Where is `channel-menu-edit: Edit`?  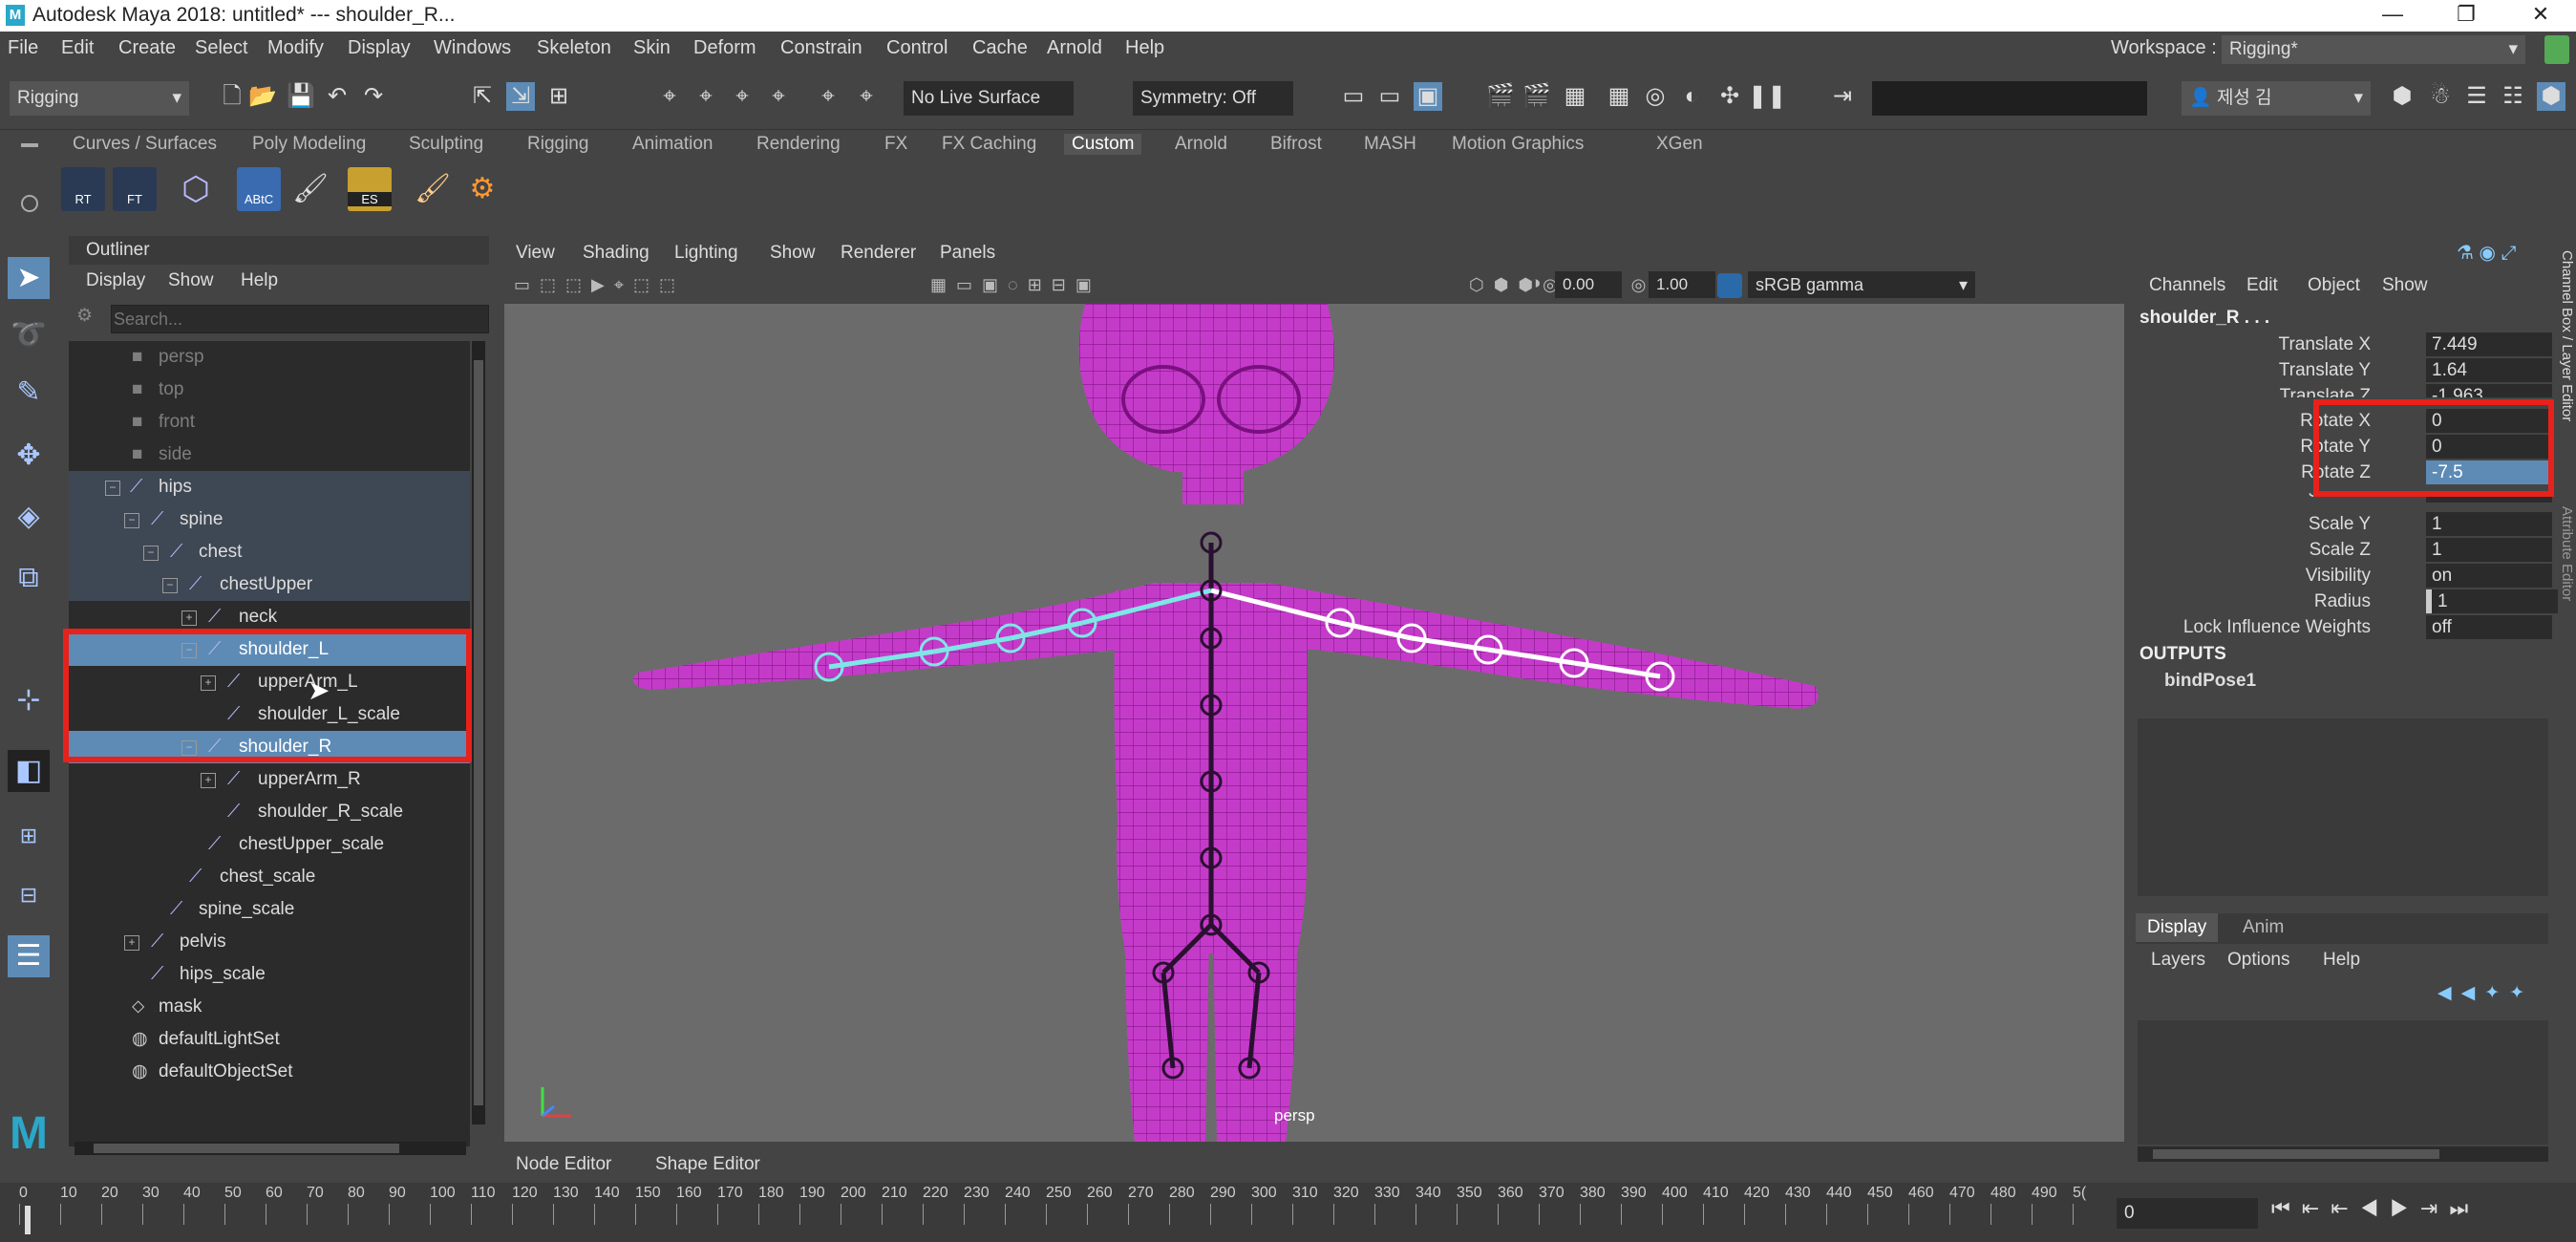 channel-menu-edit: Edit is located at coordinates (2262, 285).